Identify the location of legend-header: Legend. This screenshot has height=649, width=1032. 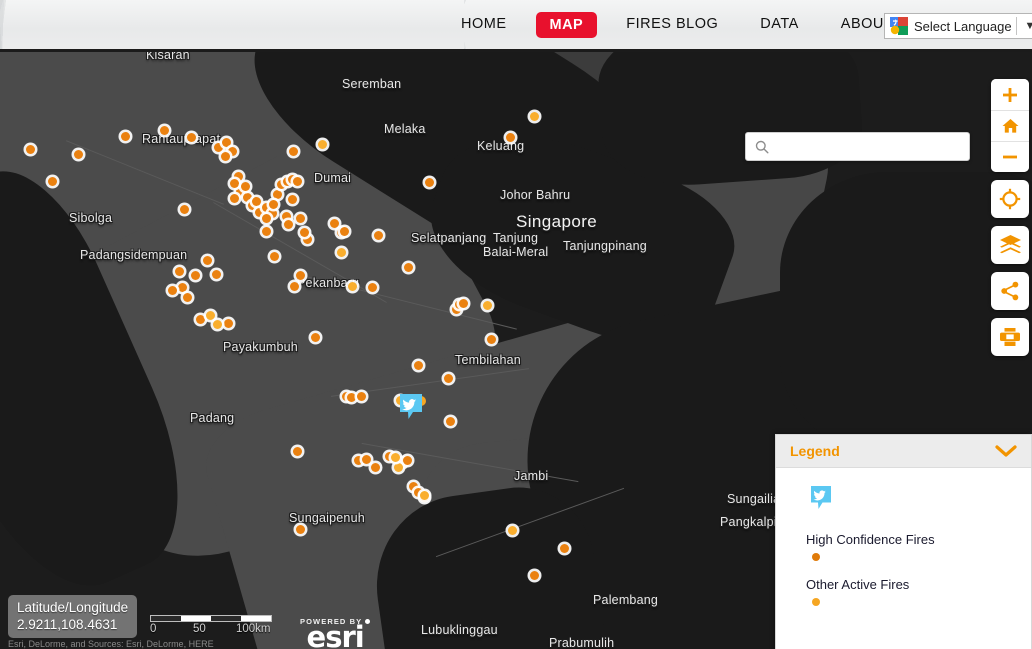
(903, 451).